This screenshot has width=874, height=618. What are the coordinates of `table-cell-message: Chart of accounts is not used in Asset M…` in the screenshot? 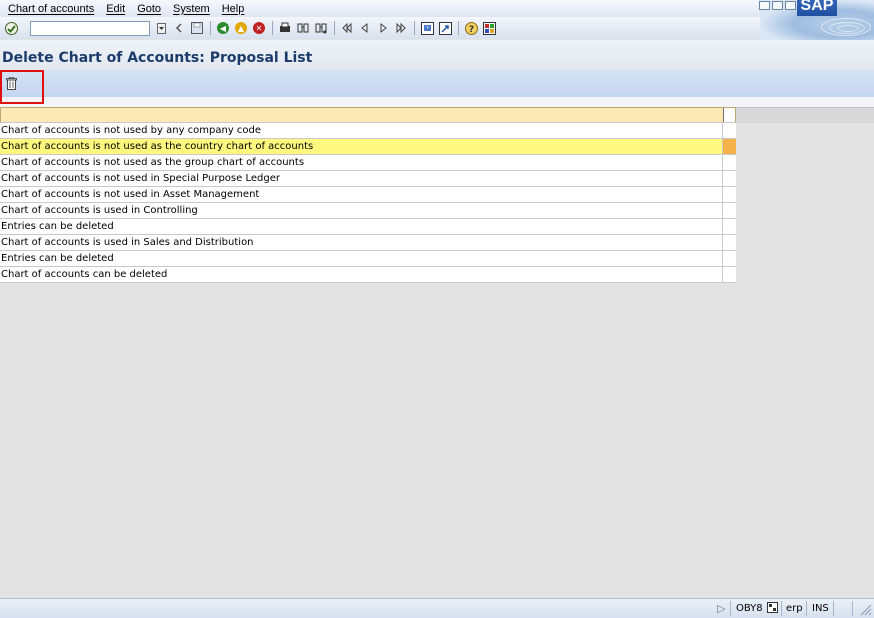 It's located at (361, 194).